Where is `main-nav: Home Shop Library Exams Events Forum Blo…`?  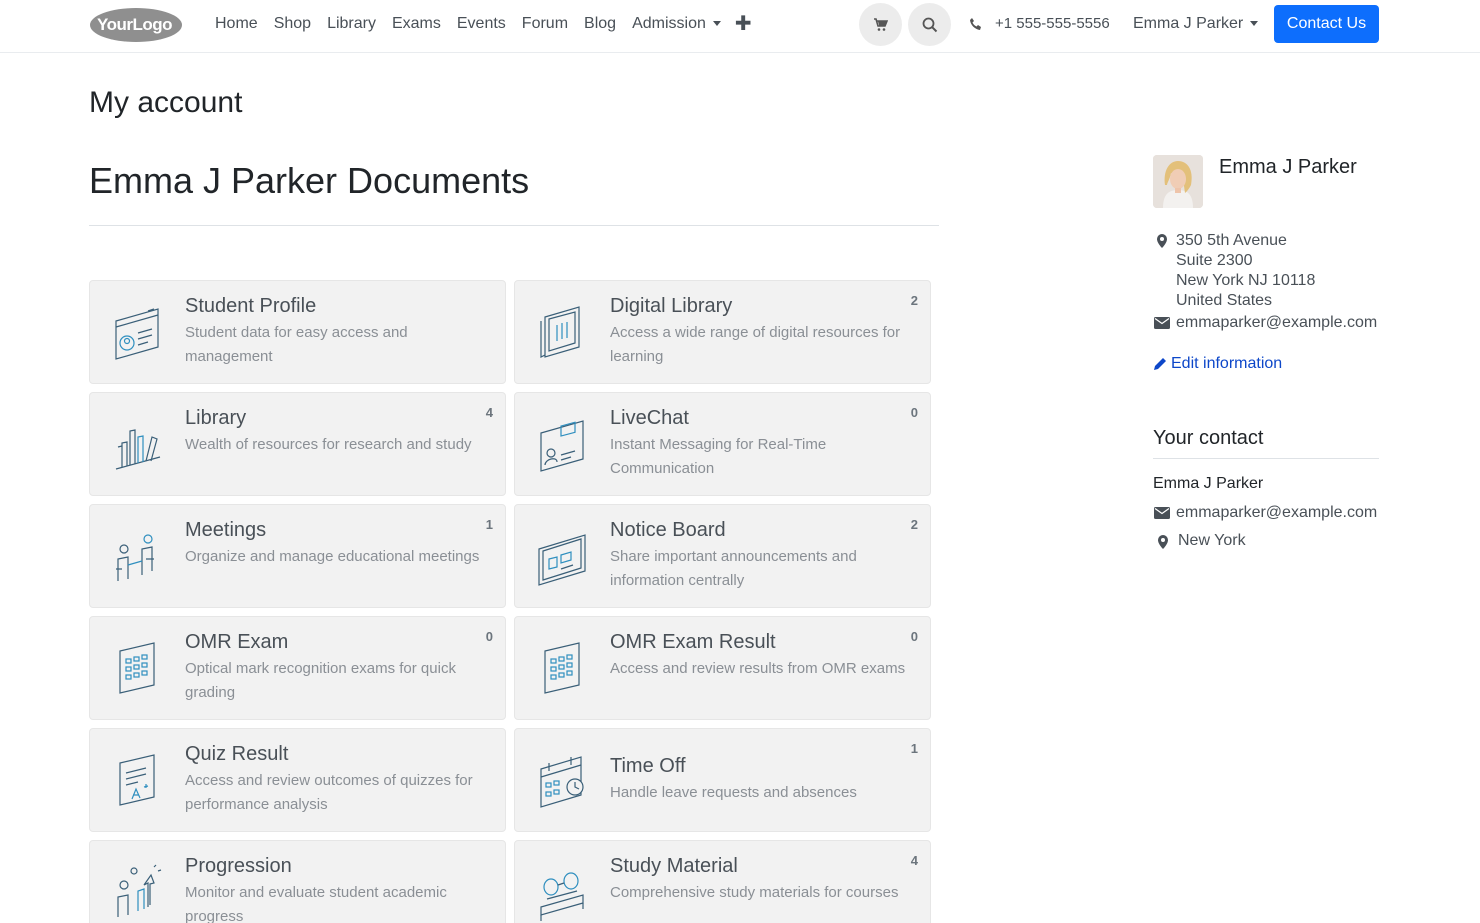 main-nav: Home Shop Library Exams Events Forum Blo… is located at coordinates (483, 23).